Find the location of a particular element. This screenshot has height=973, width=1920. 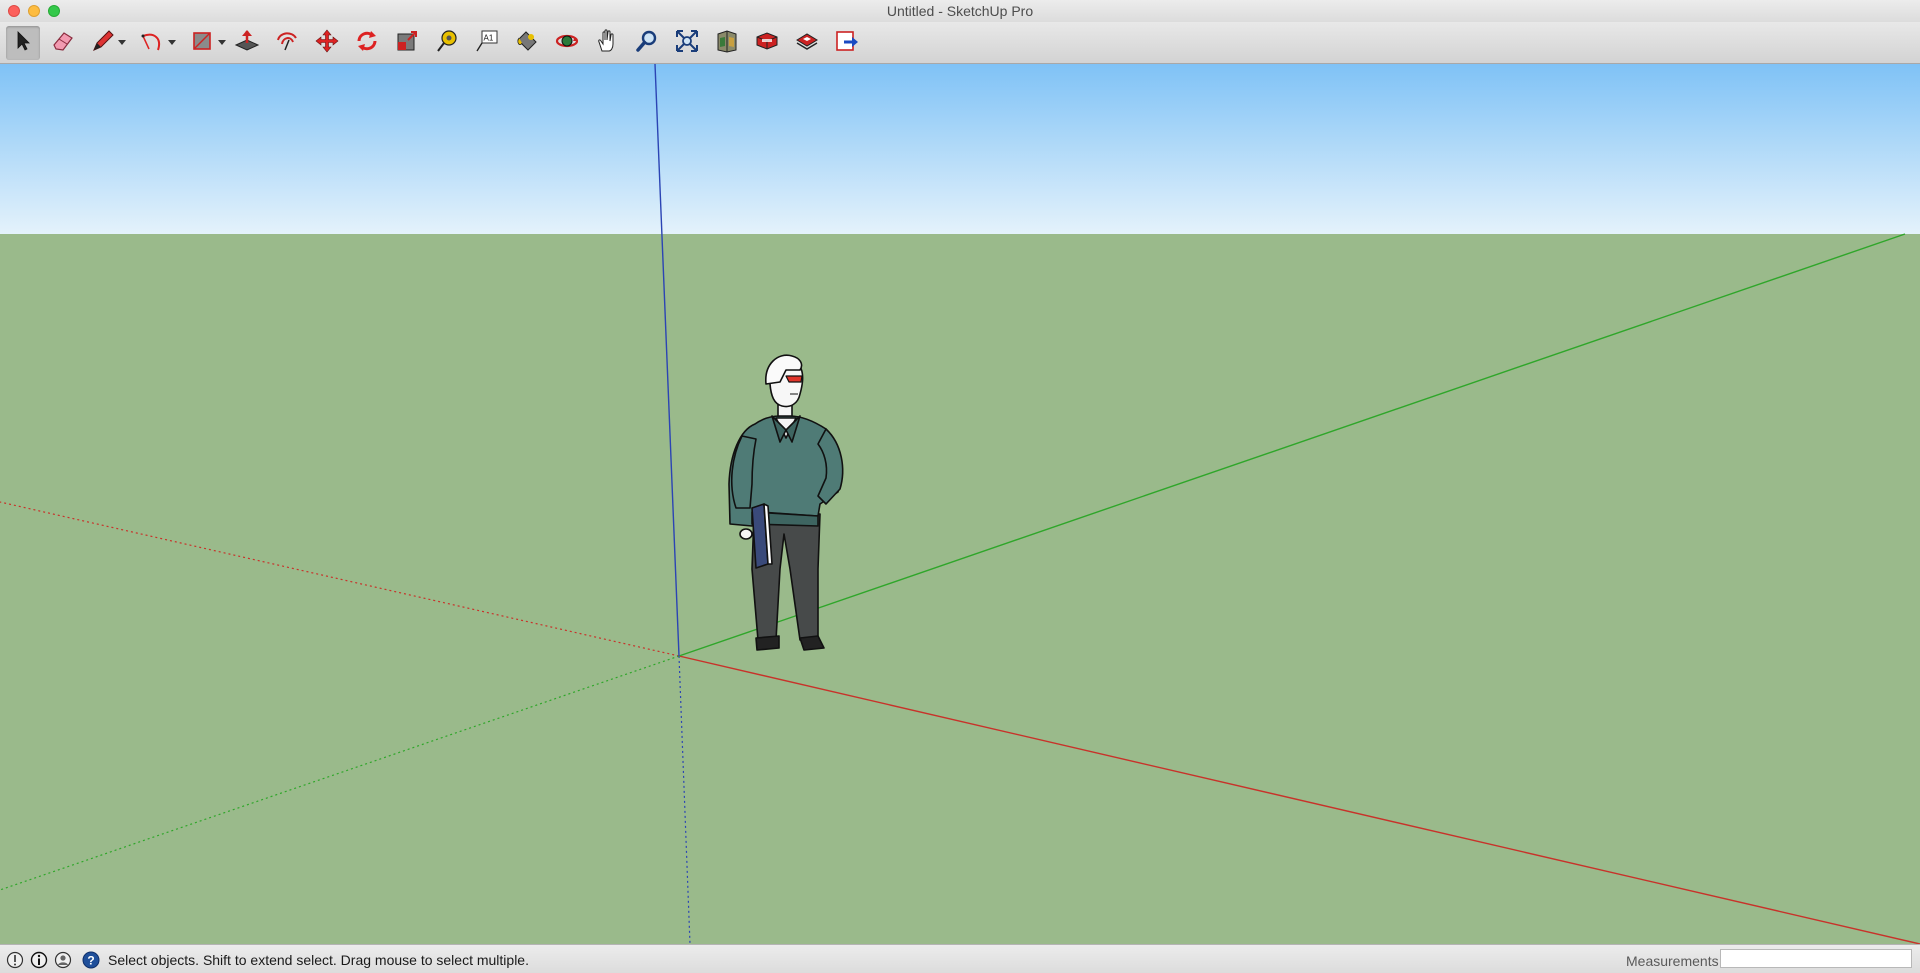

orbit-tool is located at coordinates (567, 43).